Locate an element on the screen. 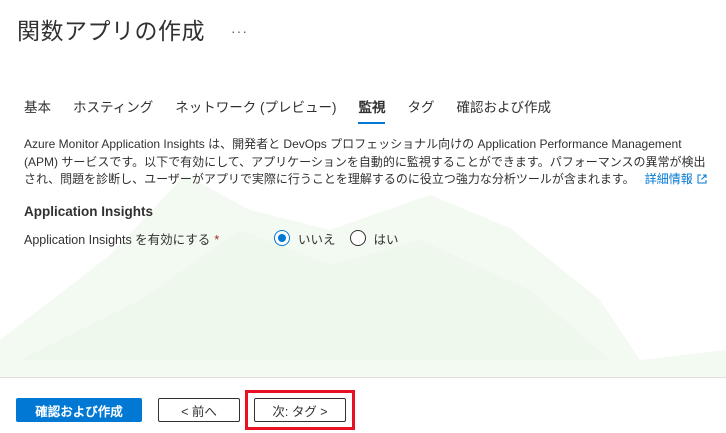 The image size is (726, 433). enable-application-insights-label: Application Insights を有効にする * is located at coordinates (122, 239).